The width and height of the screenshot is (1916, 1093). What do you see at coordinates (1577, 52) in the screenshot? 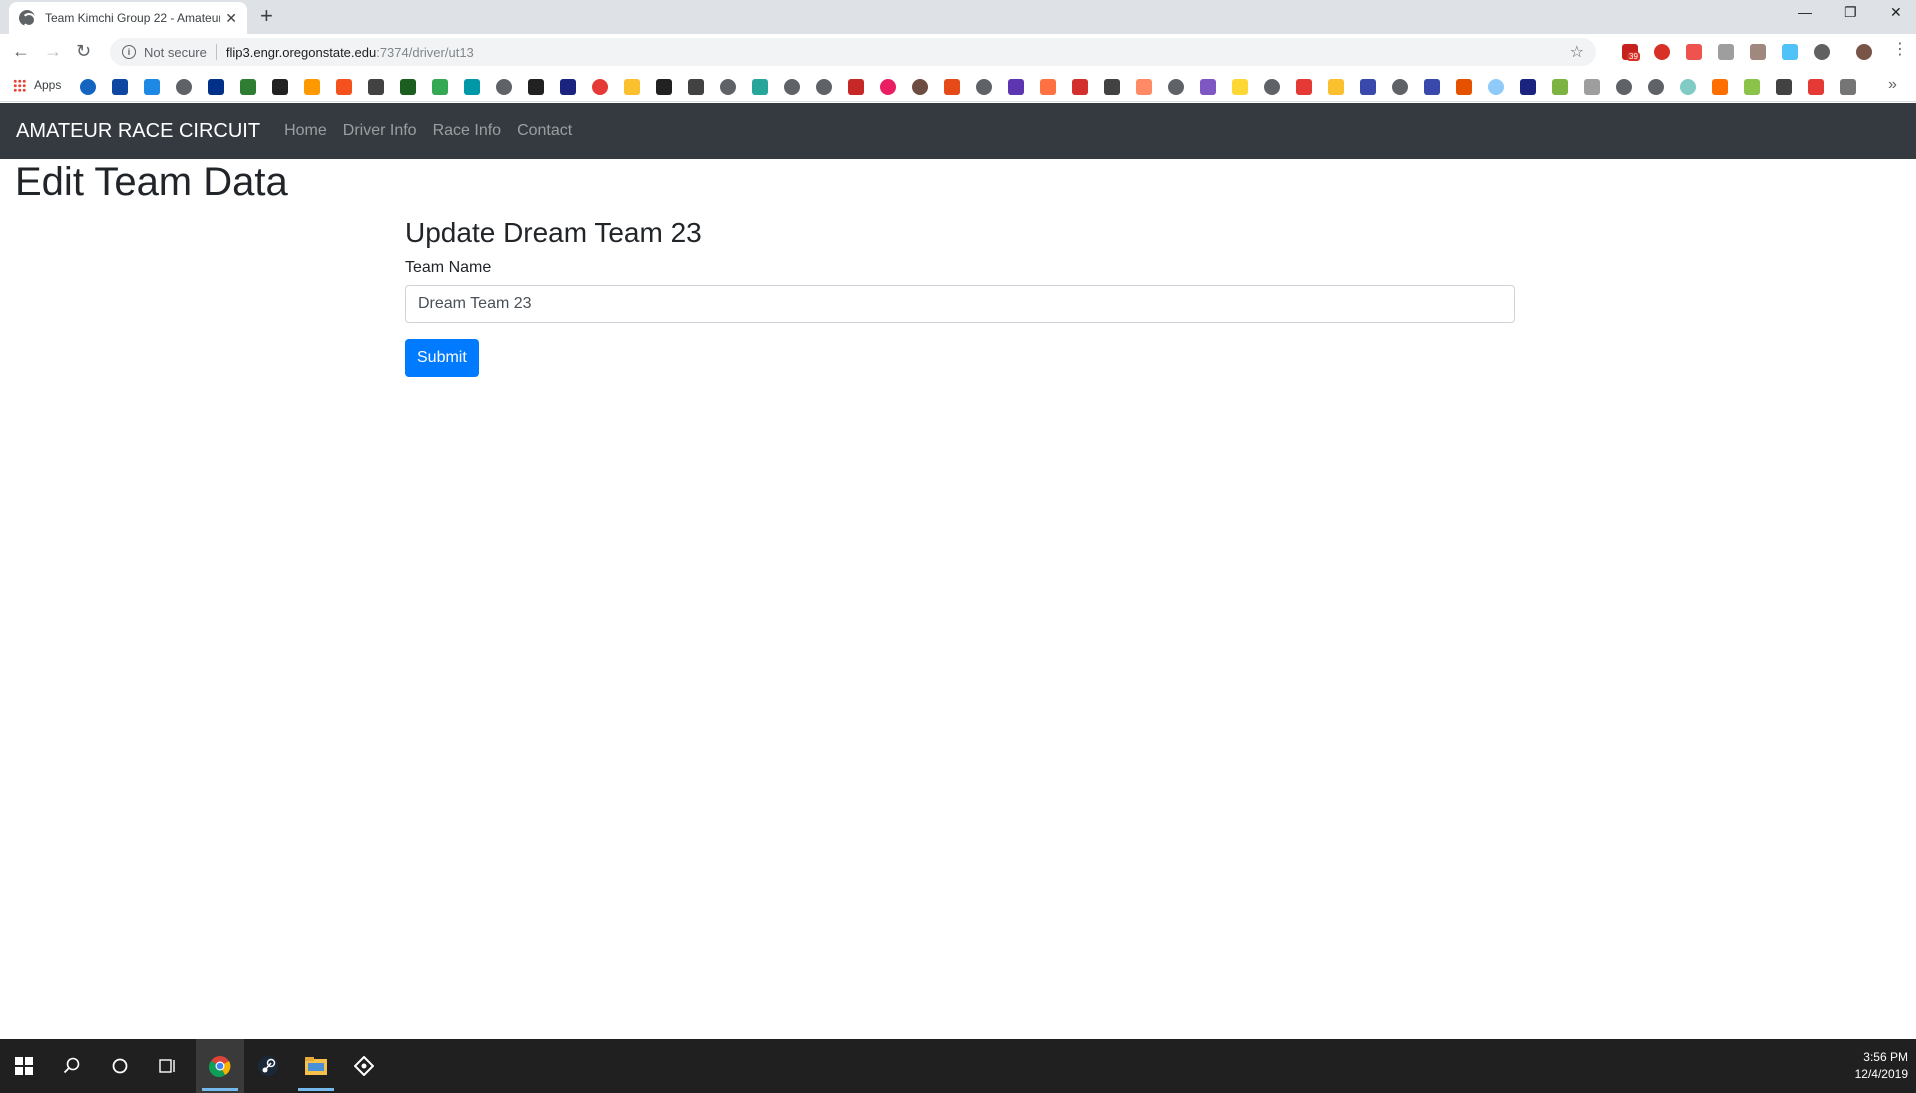
I see `bookmark-star-icon: ☆` at bounding box center [1577, 52].